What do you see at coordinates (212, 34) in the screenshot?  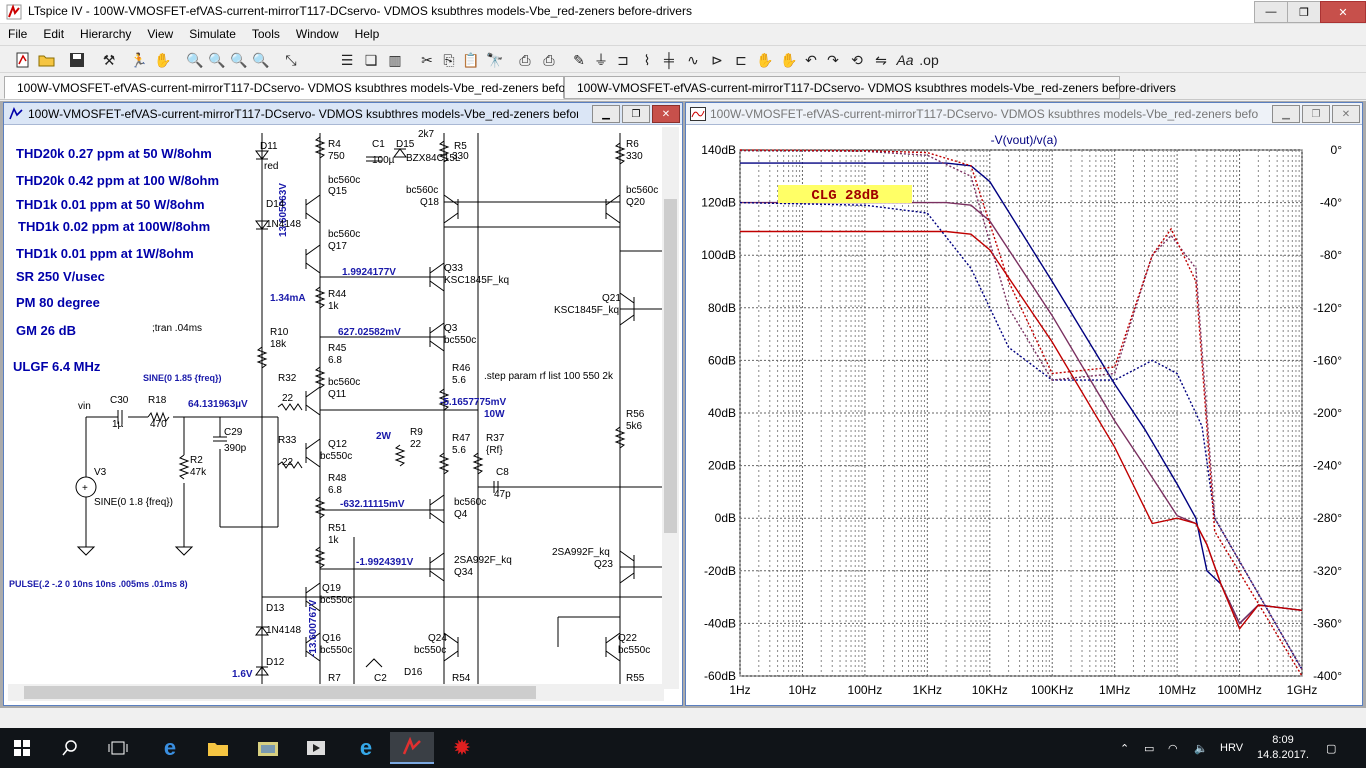 I see `menu-simulate: Simulate` at bounding box center [212, 34].